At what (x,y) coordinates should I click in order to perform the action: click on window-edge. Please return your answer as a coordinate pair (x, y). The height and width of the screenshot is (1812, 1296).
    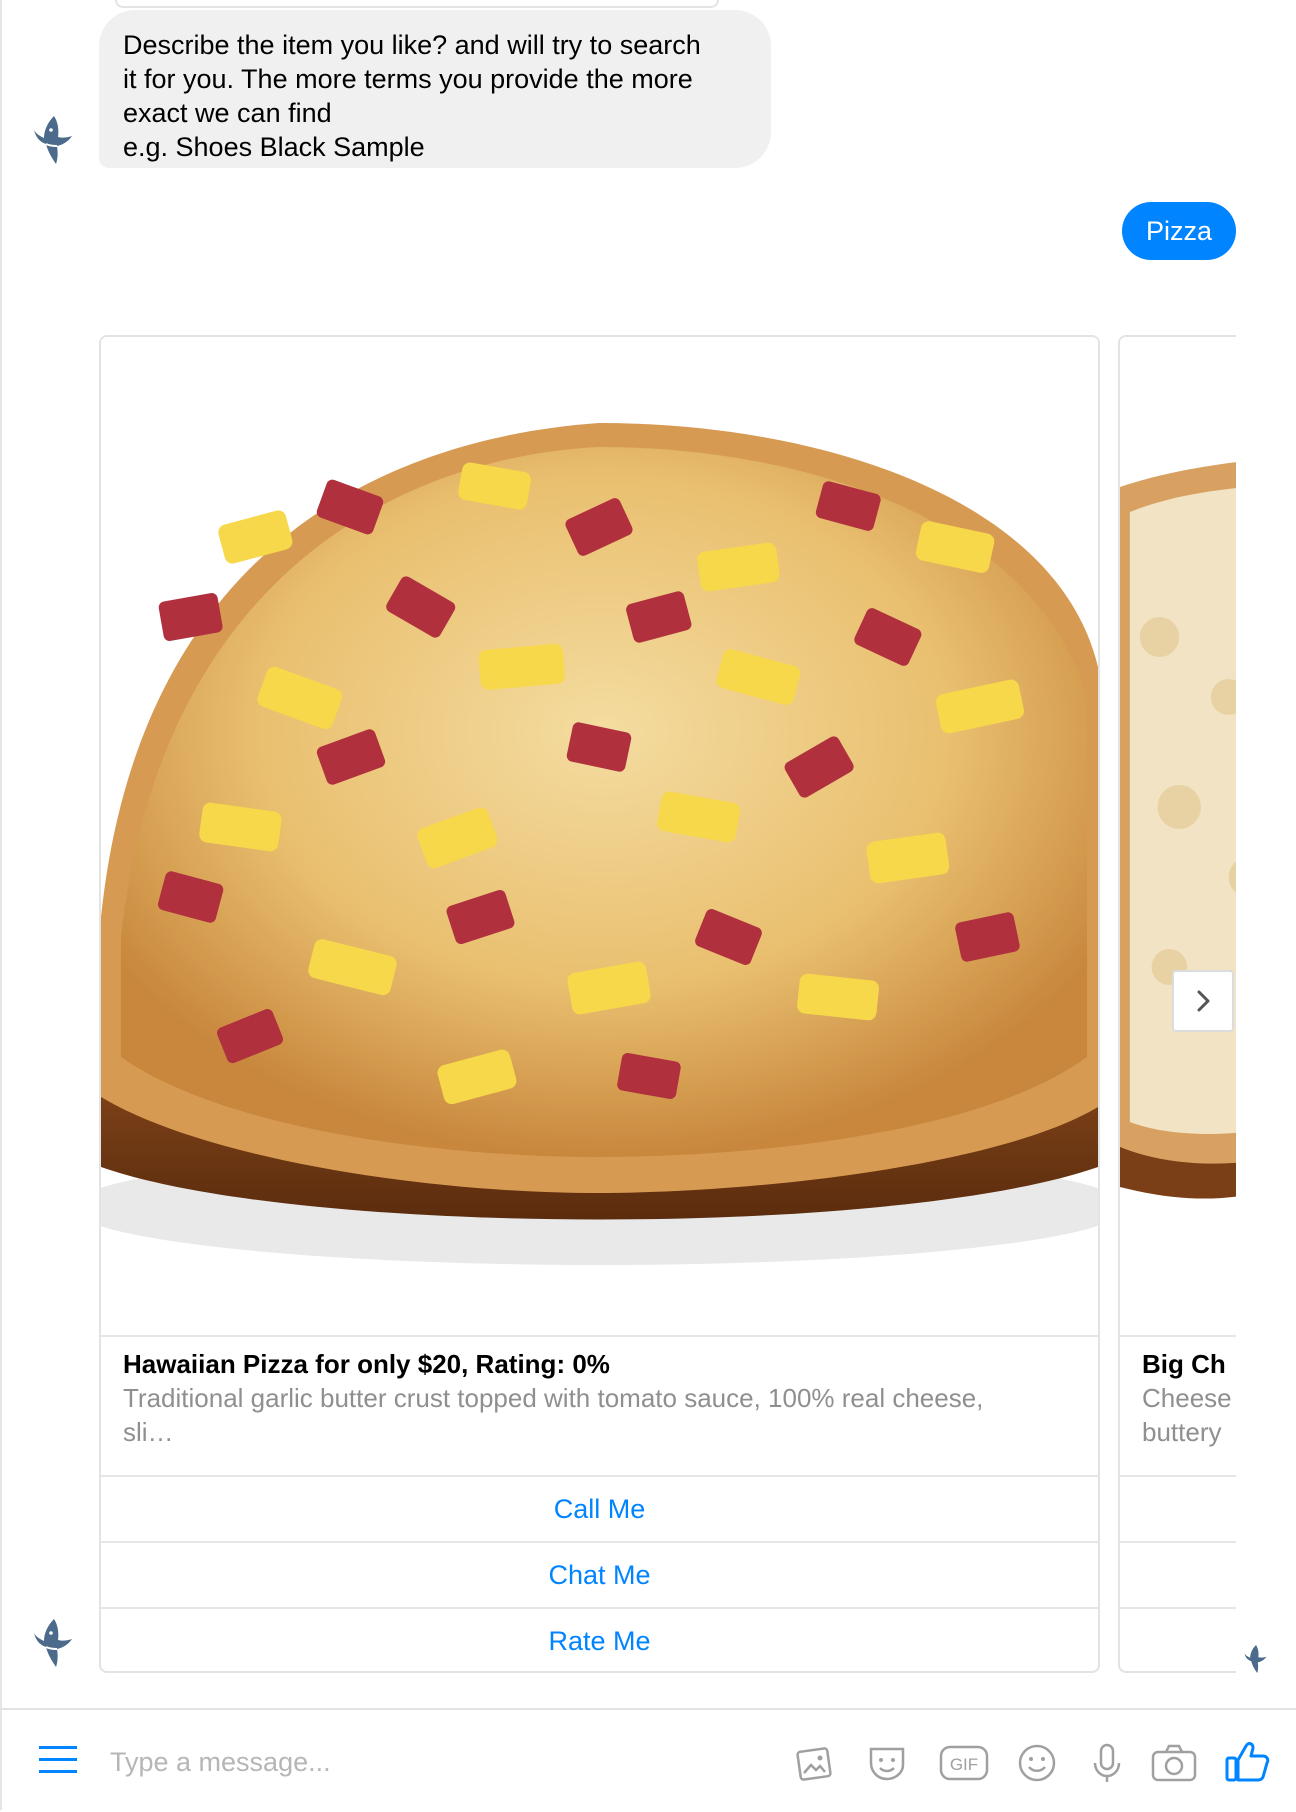
    Looking at the image, I should click on (1, 905).